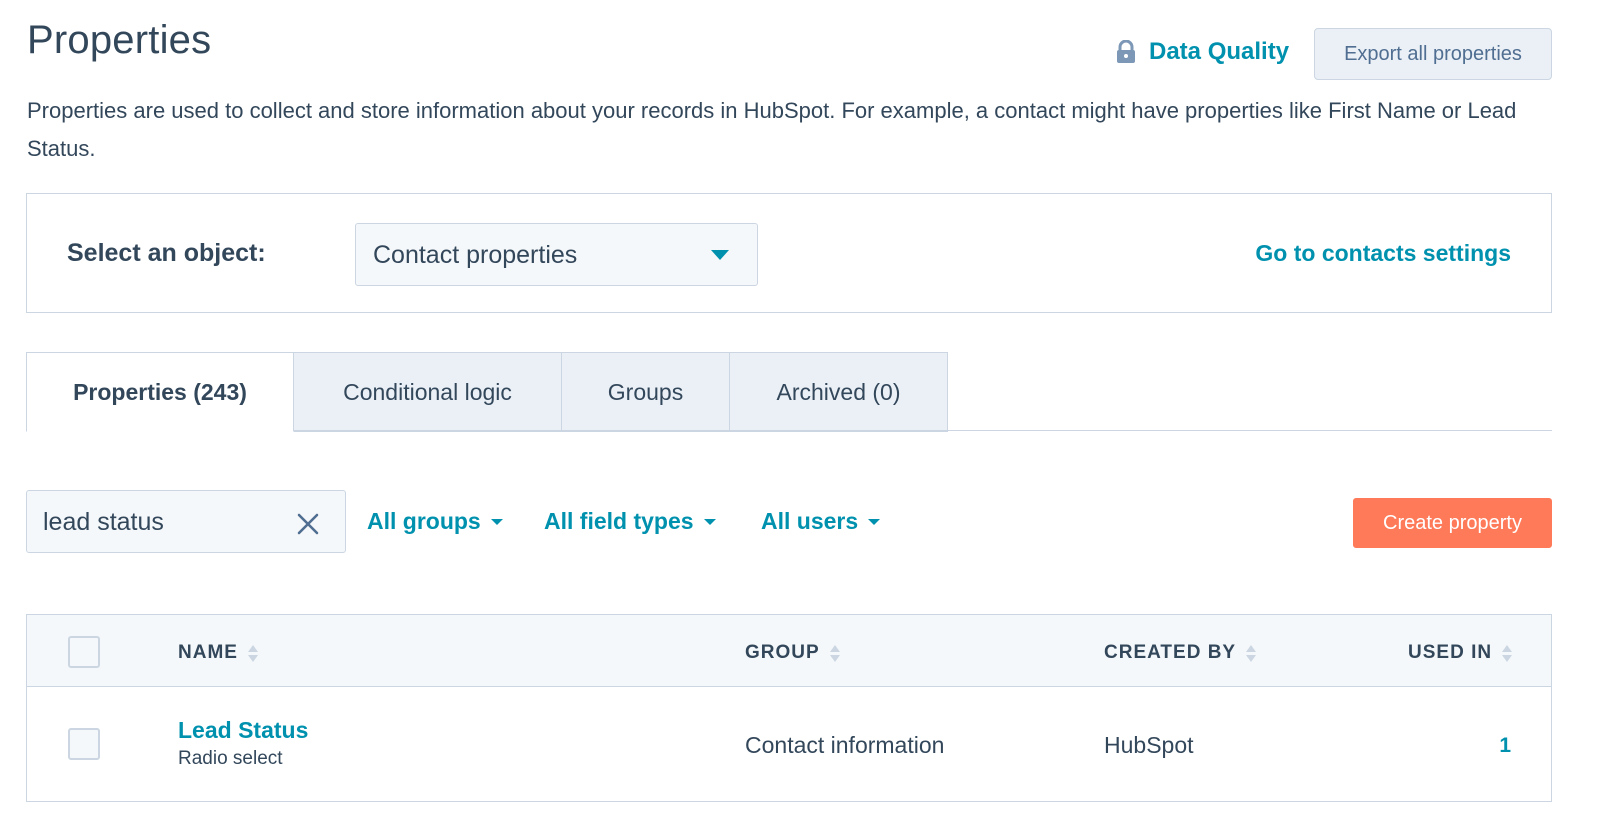 The image size is (1600, 837). Describe the element at coordinates (160, 392) in the screenshot. I see `tab-properties: Properties (243)` at that location.